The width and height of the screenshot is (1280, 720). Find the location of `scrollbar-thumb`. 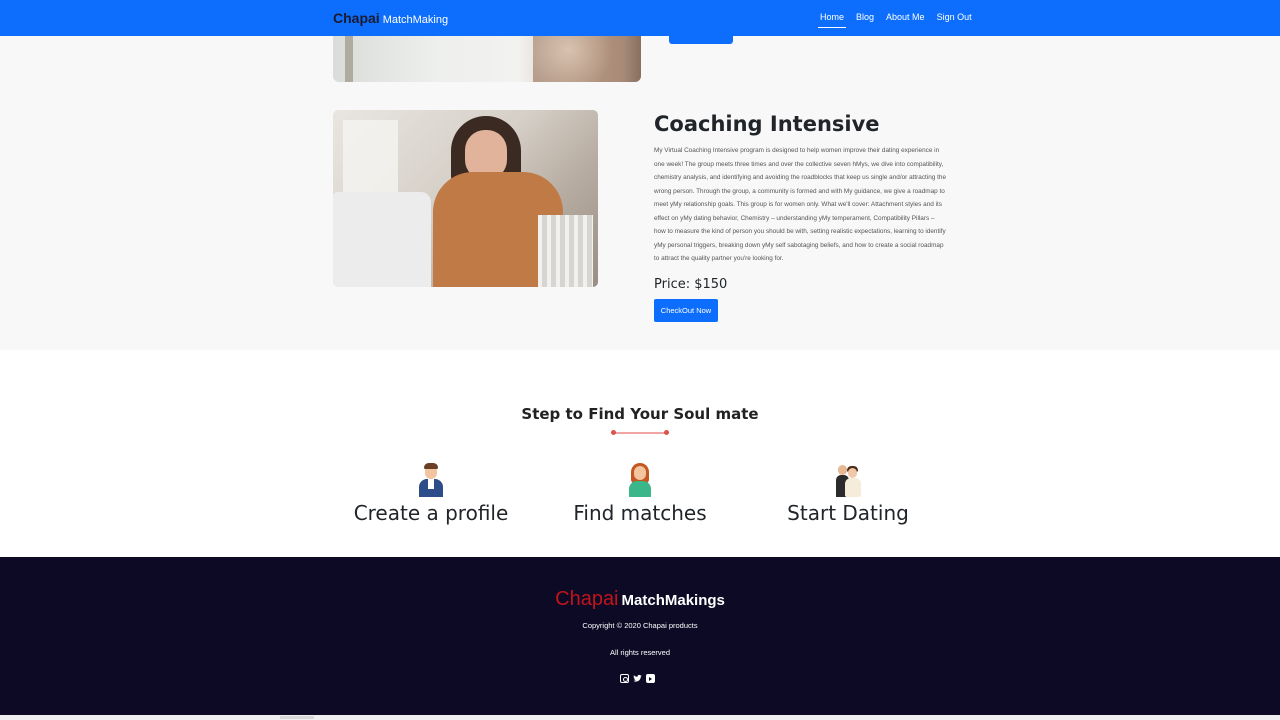

scrollbar-thumb is located at coordinates (297, 717).